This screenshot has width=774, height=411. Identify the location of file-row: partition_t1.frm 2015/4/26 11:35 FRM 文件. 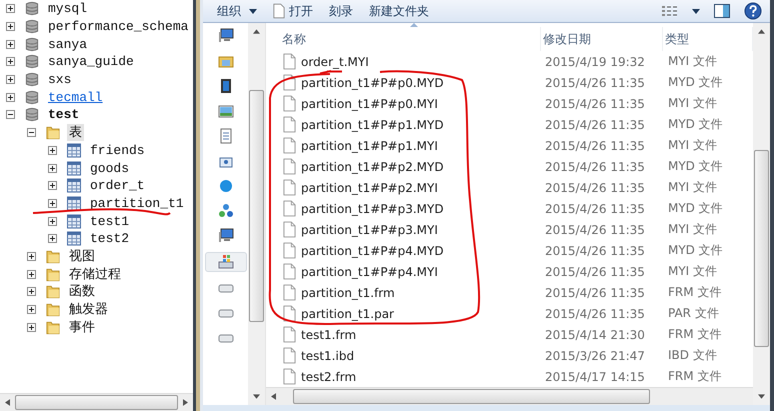
(509, 292).